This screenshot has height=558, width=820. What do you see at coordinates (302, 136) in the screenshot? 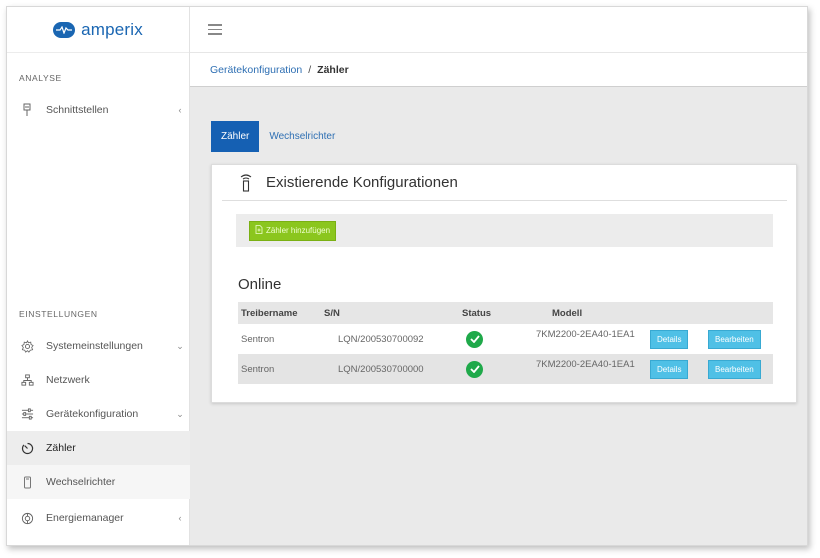
I see `tab-wechselrichter: Wechselrichter` at bounding box center [302, 136].